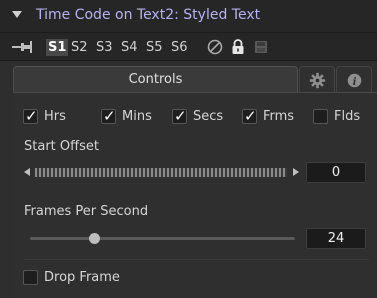 The image size is (377, 298). What do you see at coordinates (336, 238) in the screenshot?
I see `fps-field: 24` at bounding box center [336, 238].